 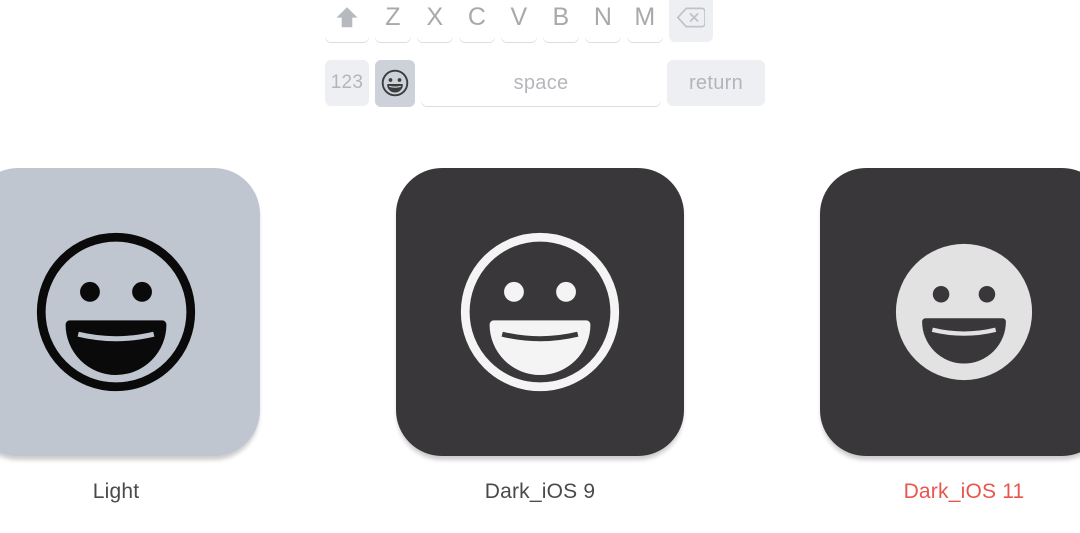 I want to click on ios-keyboard: Z X C V B N M 123 space return, so click(x=545, y=56).